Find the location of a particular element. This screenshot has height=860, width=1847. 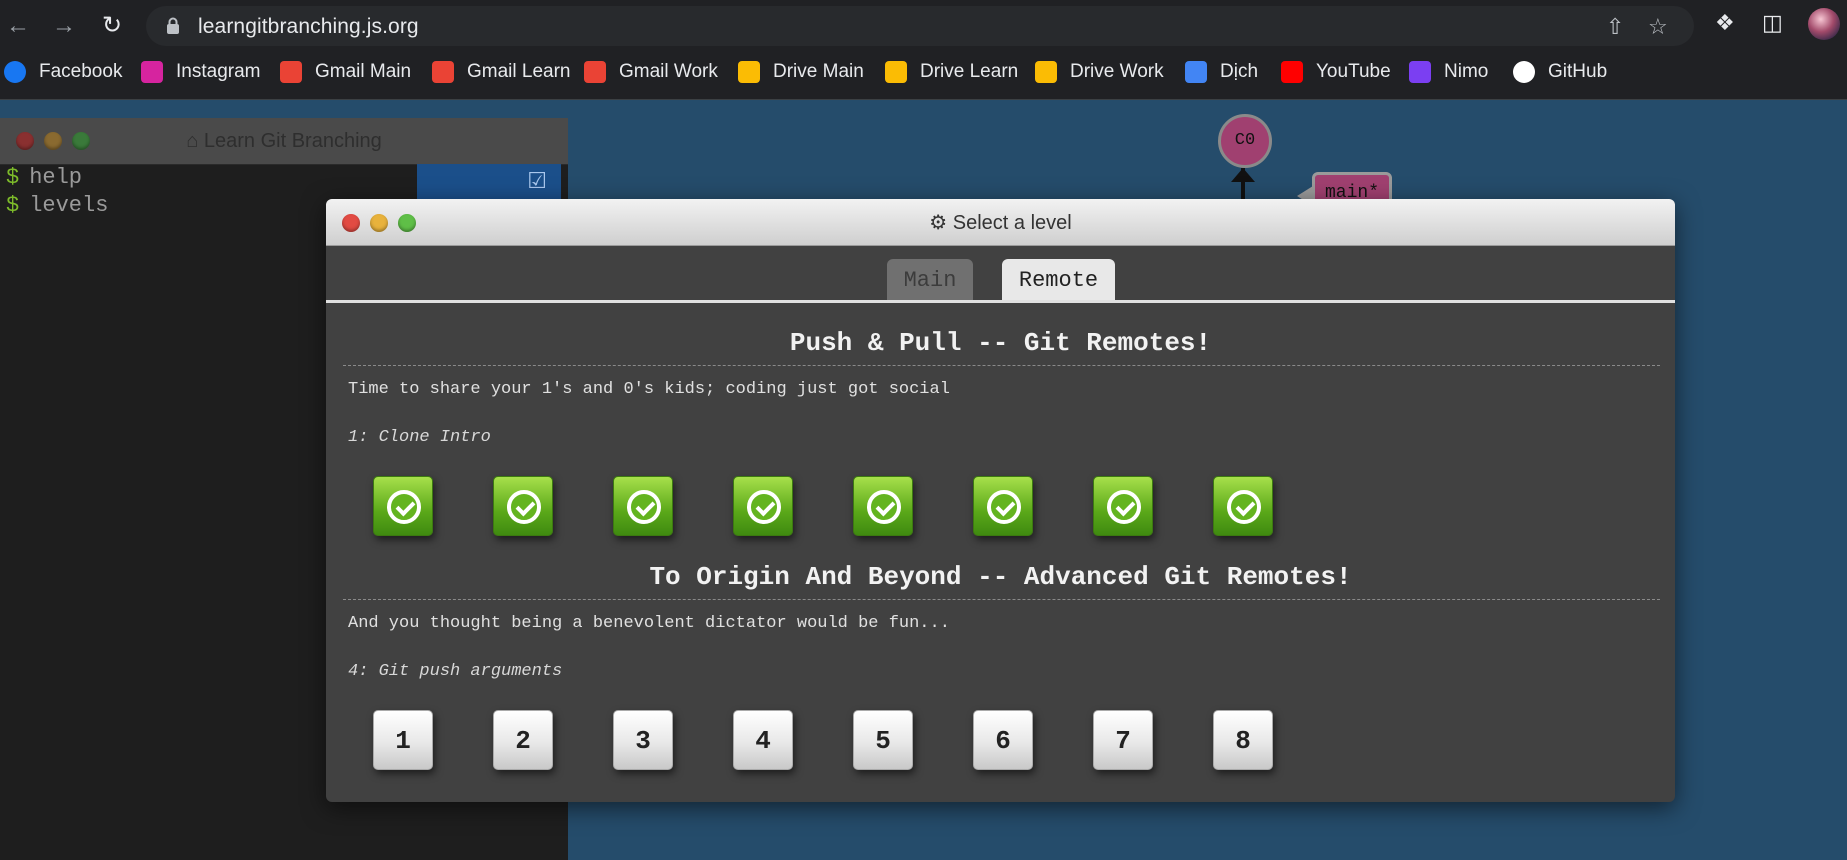

section-title: Push & Pull -- Git Remotes! is located at coordinates (1000, 343).